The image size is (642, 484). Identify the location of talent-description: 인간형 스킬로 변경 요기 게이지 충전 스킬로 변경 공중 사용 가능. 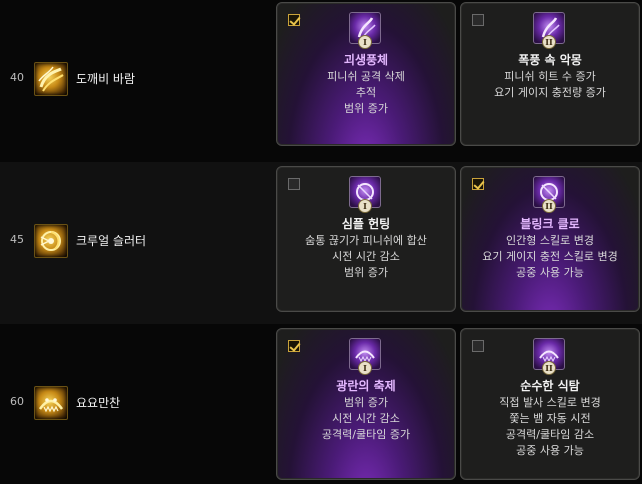
(550, 257).